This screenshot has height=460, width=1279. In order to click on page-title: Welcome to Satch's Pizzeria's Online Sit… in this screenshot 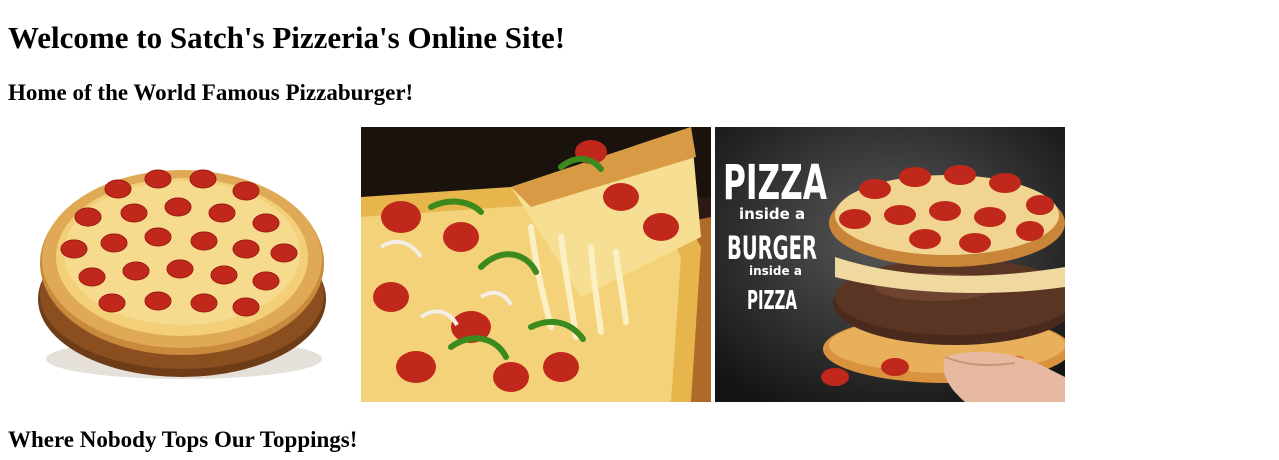, I will do `click(287, 37)`.